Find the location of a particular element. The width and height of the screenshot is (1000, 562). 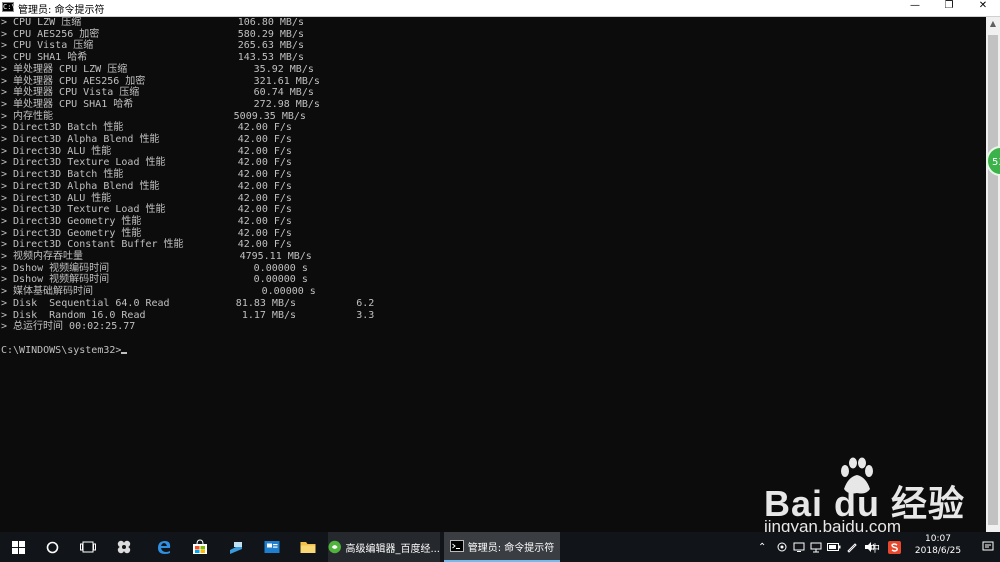

tray-notifications is located at coordinates (988, 547).